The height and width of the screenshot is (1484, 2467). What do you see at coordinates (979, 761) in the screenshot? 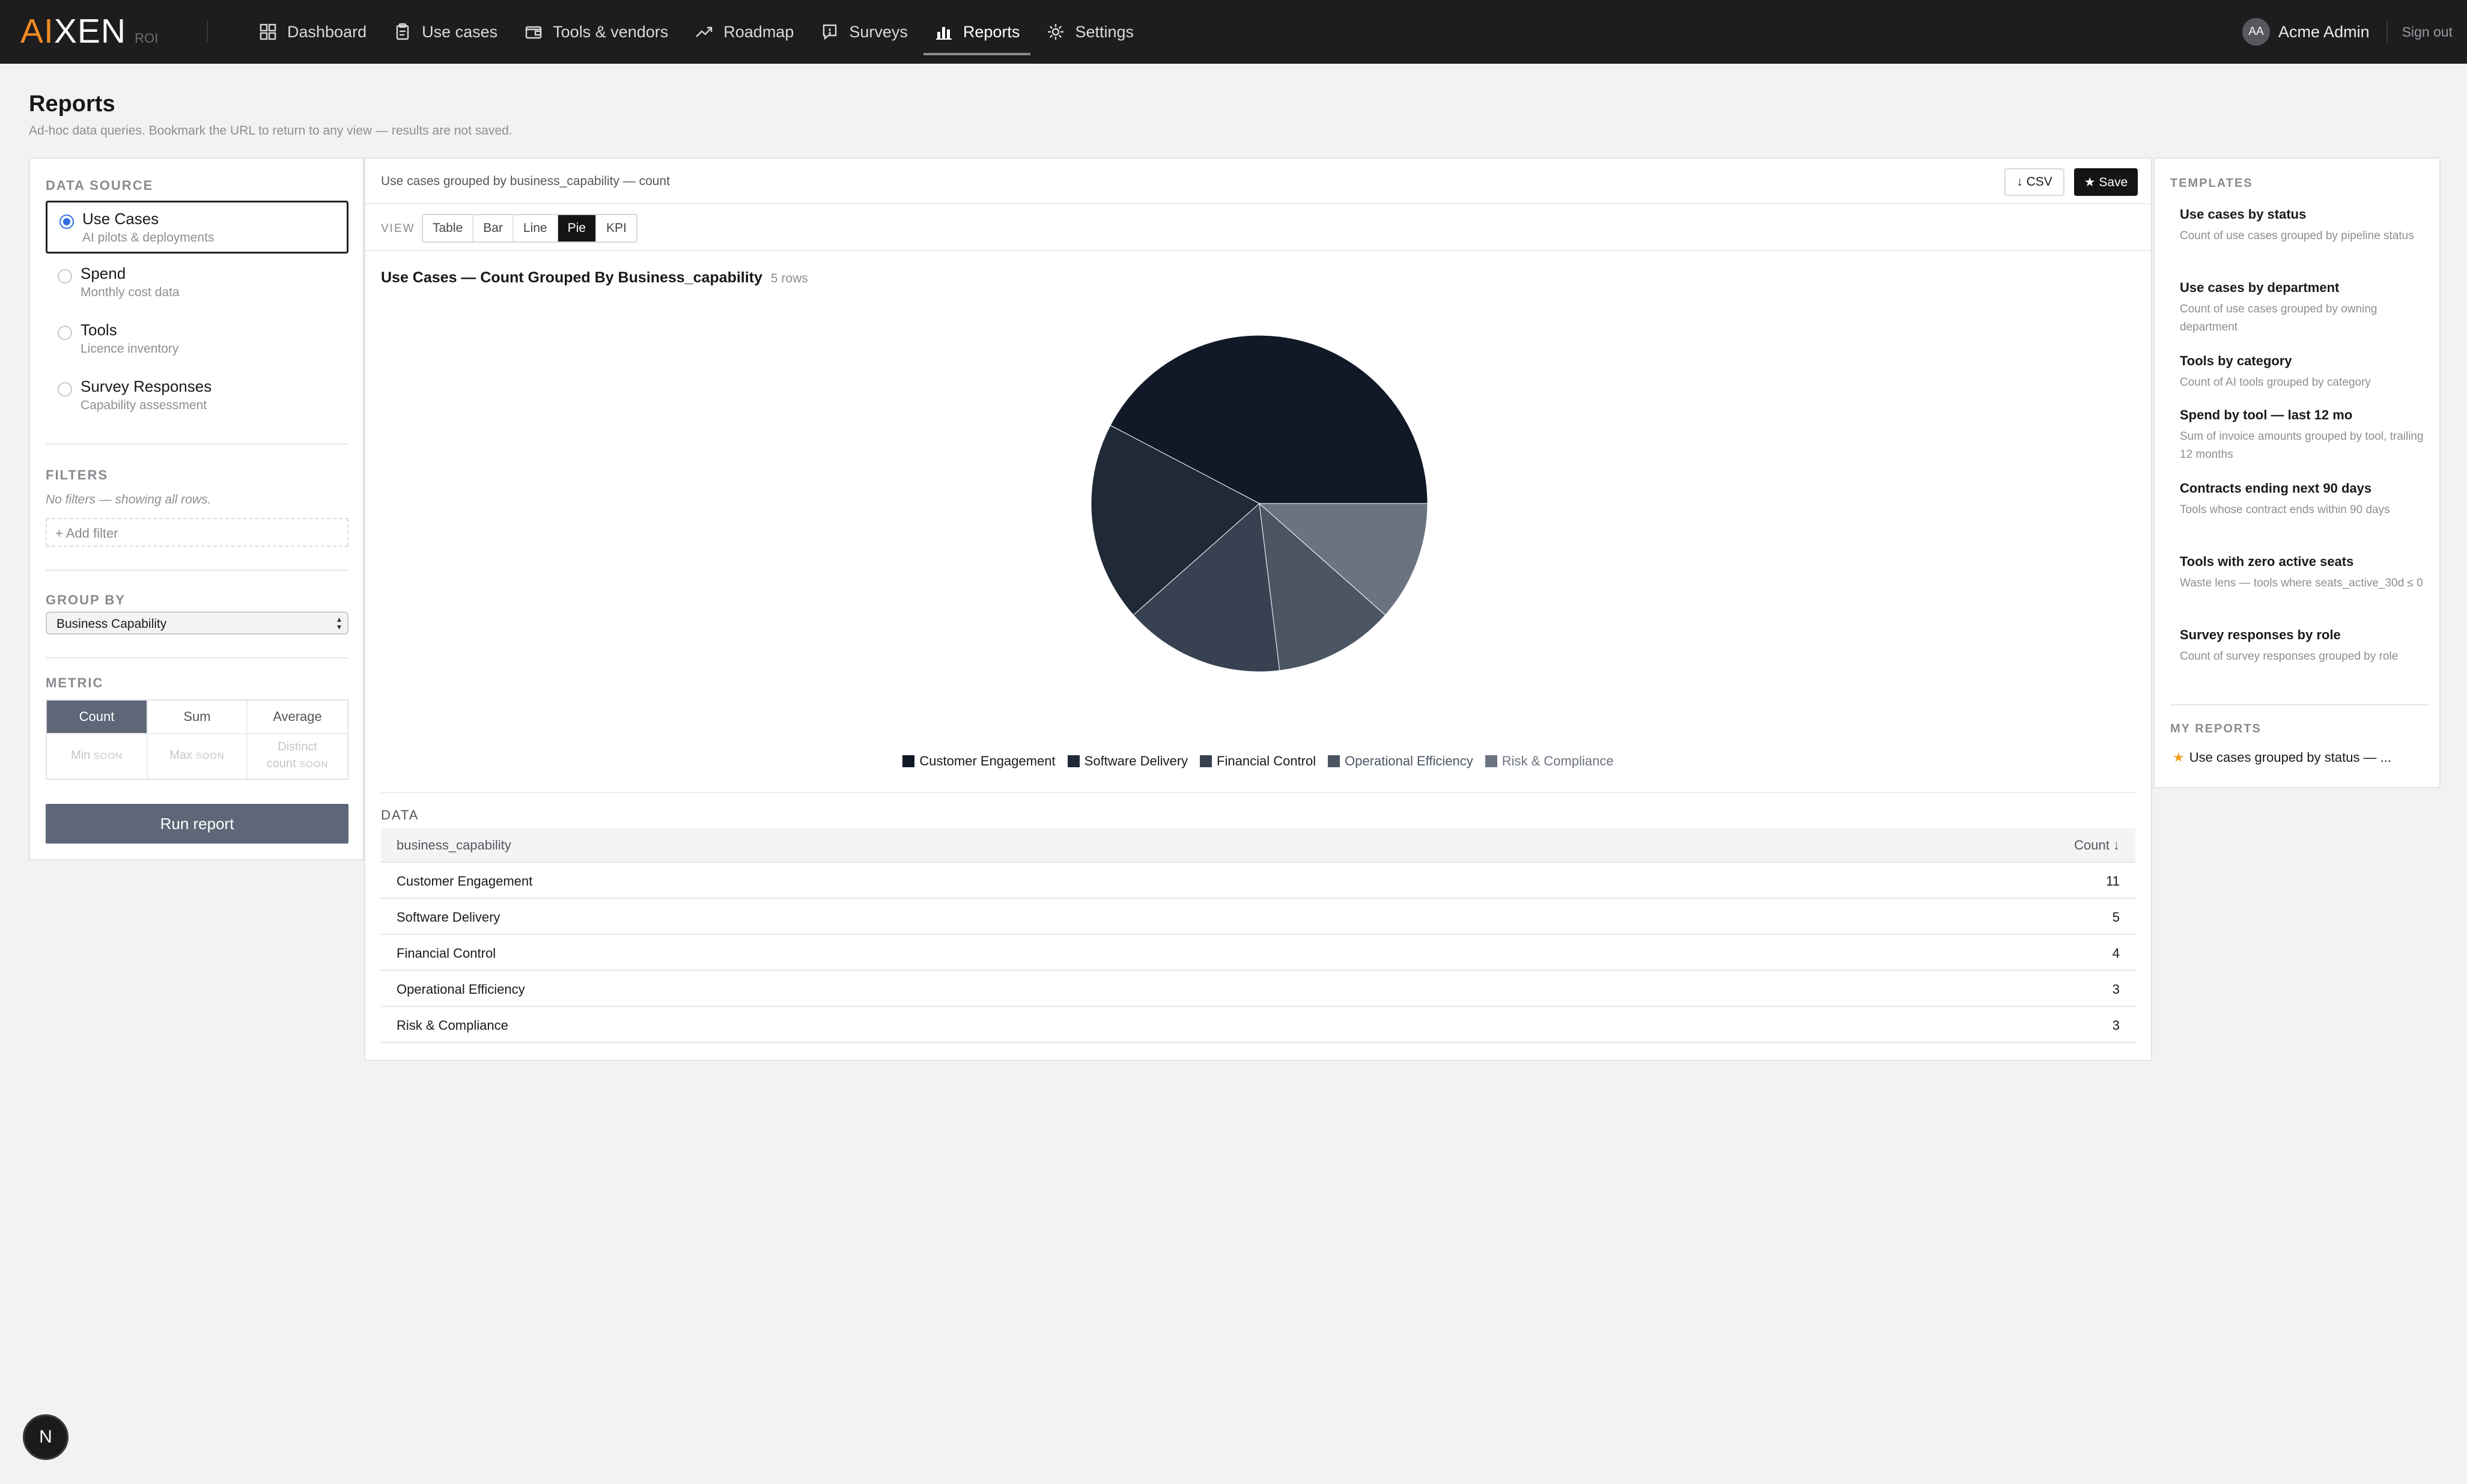
I see `legend-item: Customer Engagement` at bounding box center [979, 761].